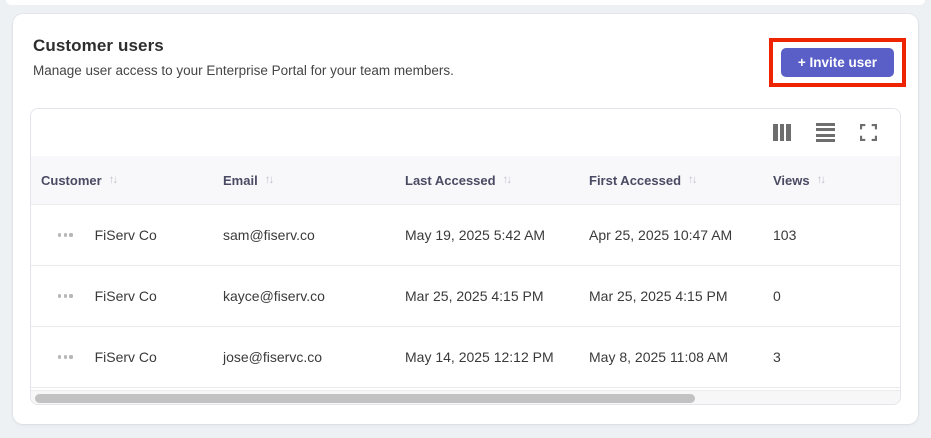 This screenshot has height=438, width=931. What do you see at coordinates (475, 235) in the screenshot?
I see `last-accessed-cell: May 19, 2025 5:42 AM` at bounding box center [475, 235].